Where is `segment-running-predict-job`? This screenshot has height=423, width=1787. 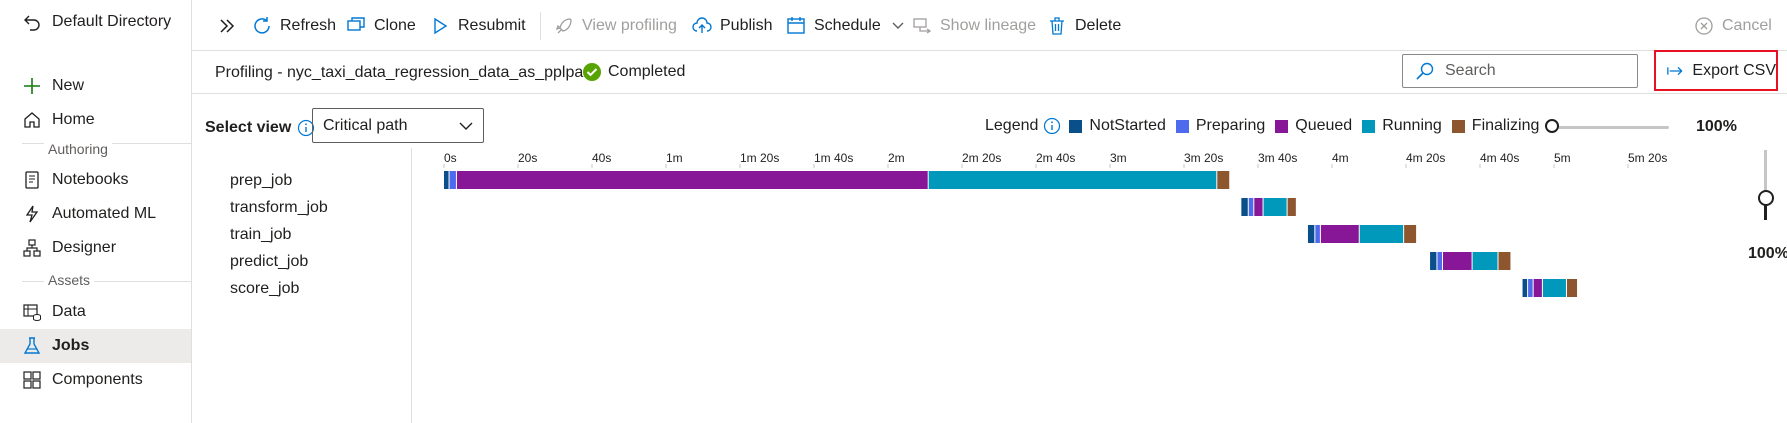
segment-running-predict-job is located at coordinates (1485, 261).